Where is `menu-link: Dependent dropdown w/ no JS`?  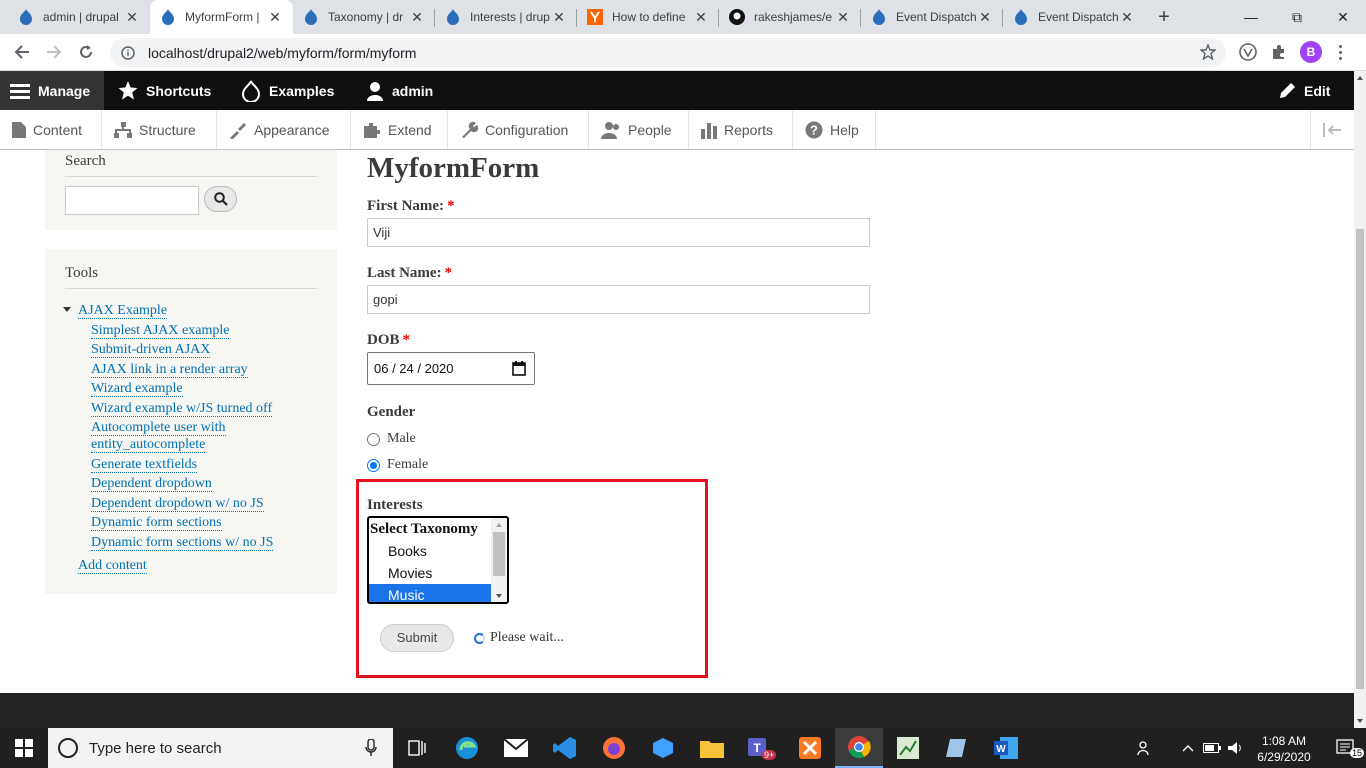
menu-link: Dependent dropdown w/ no JS is located at coordinates (177, 504).